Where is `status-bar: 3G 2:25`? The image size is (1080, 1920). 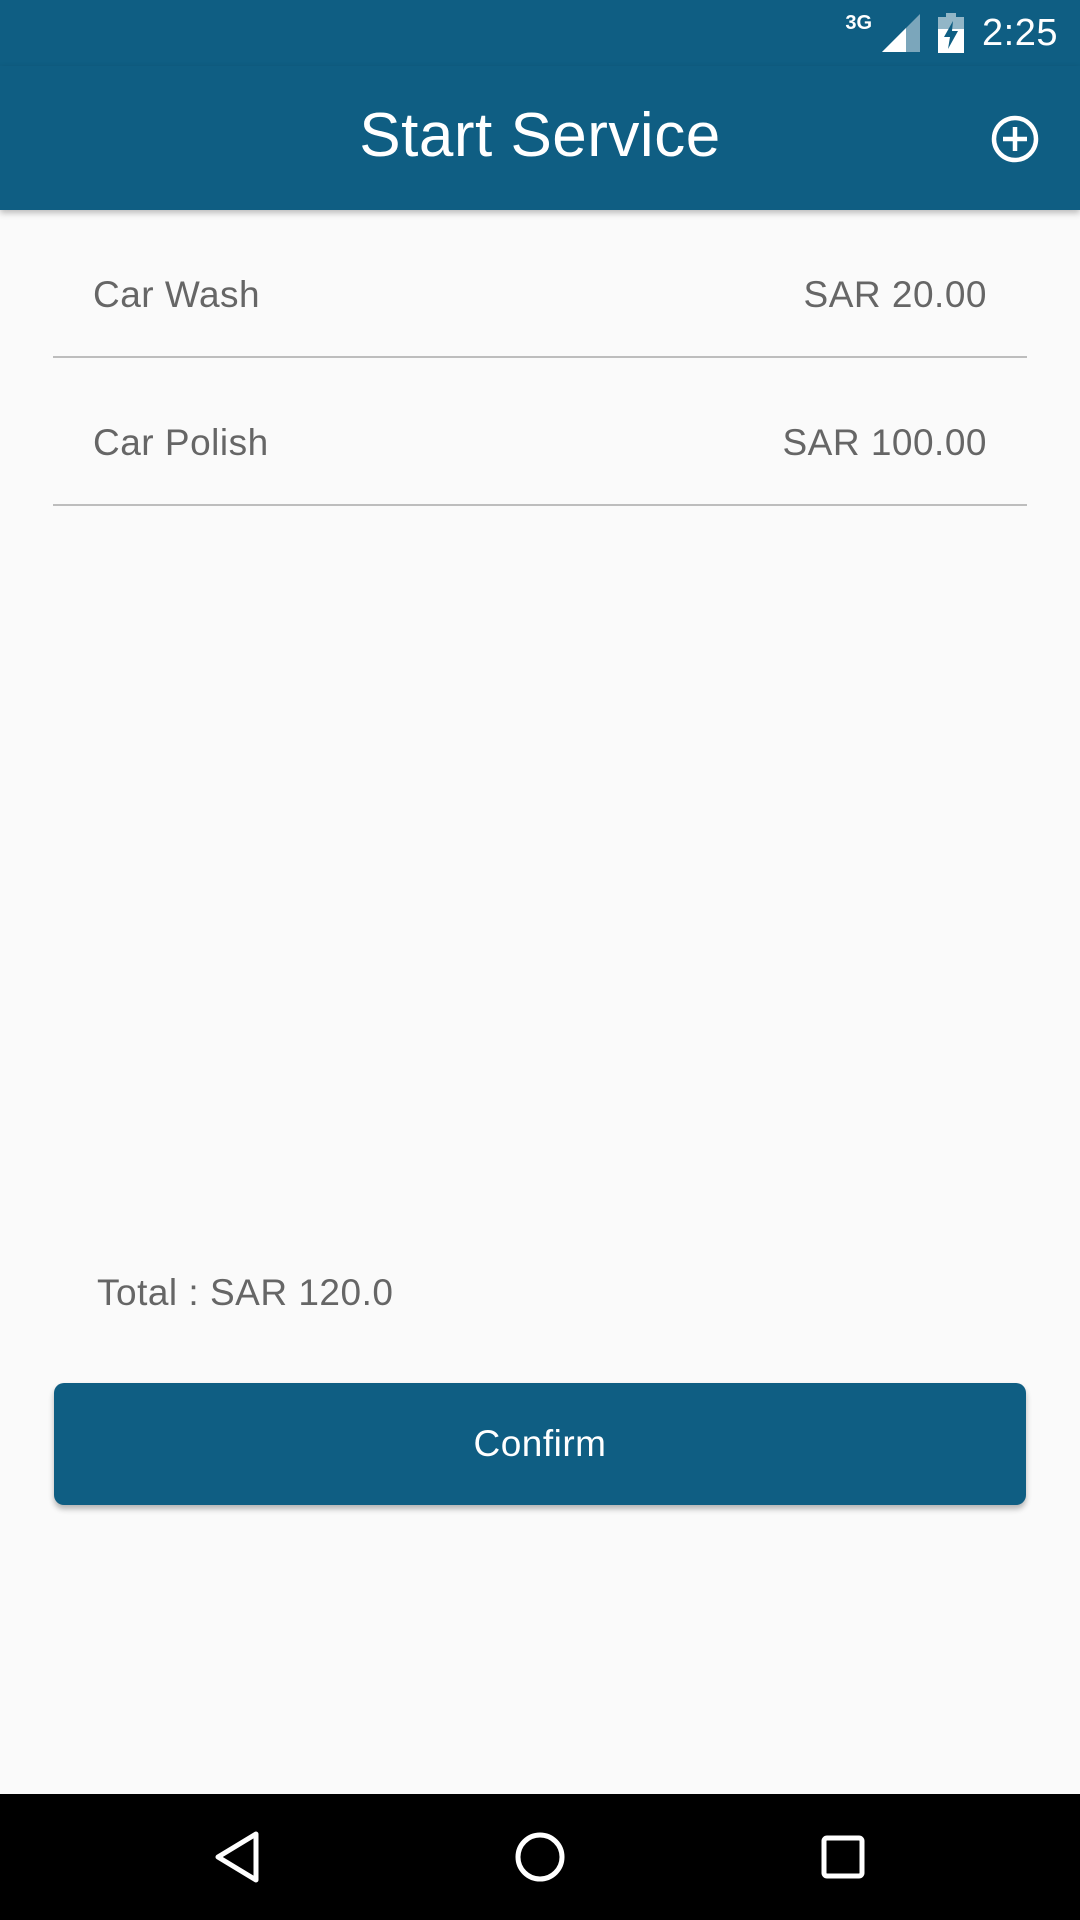
status-bar: 3G 2:25 is located at coordinates (540, 33).